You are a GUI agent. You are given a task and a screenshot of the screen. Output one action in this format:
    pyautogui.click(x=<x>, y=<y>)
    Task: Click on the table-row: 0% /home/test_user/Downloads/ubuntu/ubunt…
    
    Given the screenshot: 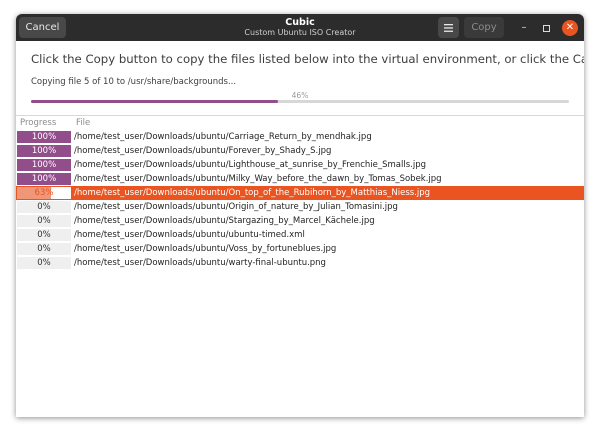 What is the action you would take?
    pyautogui.click(x=300, y=235)
    